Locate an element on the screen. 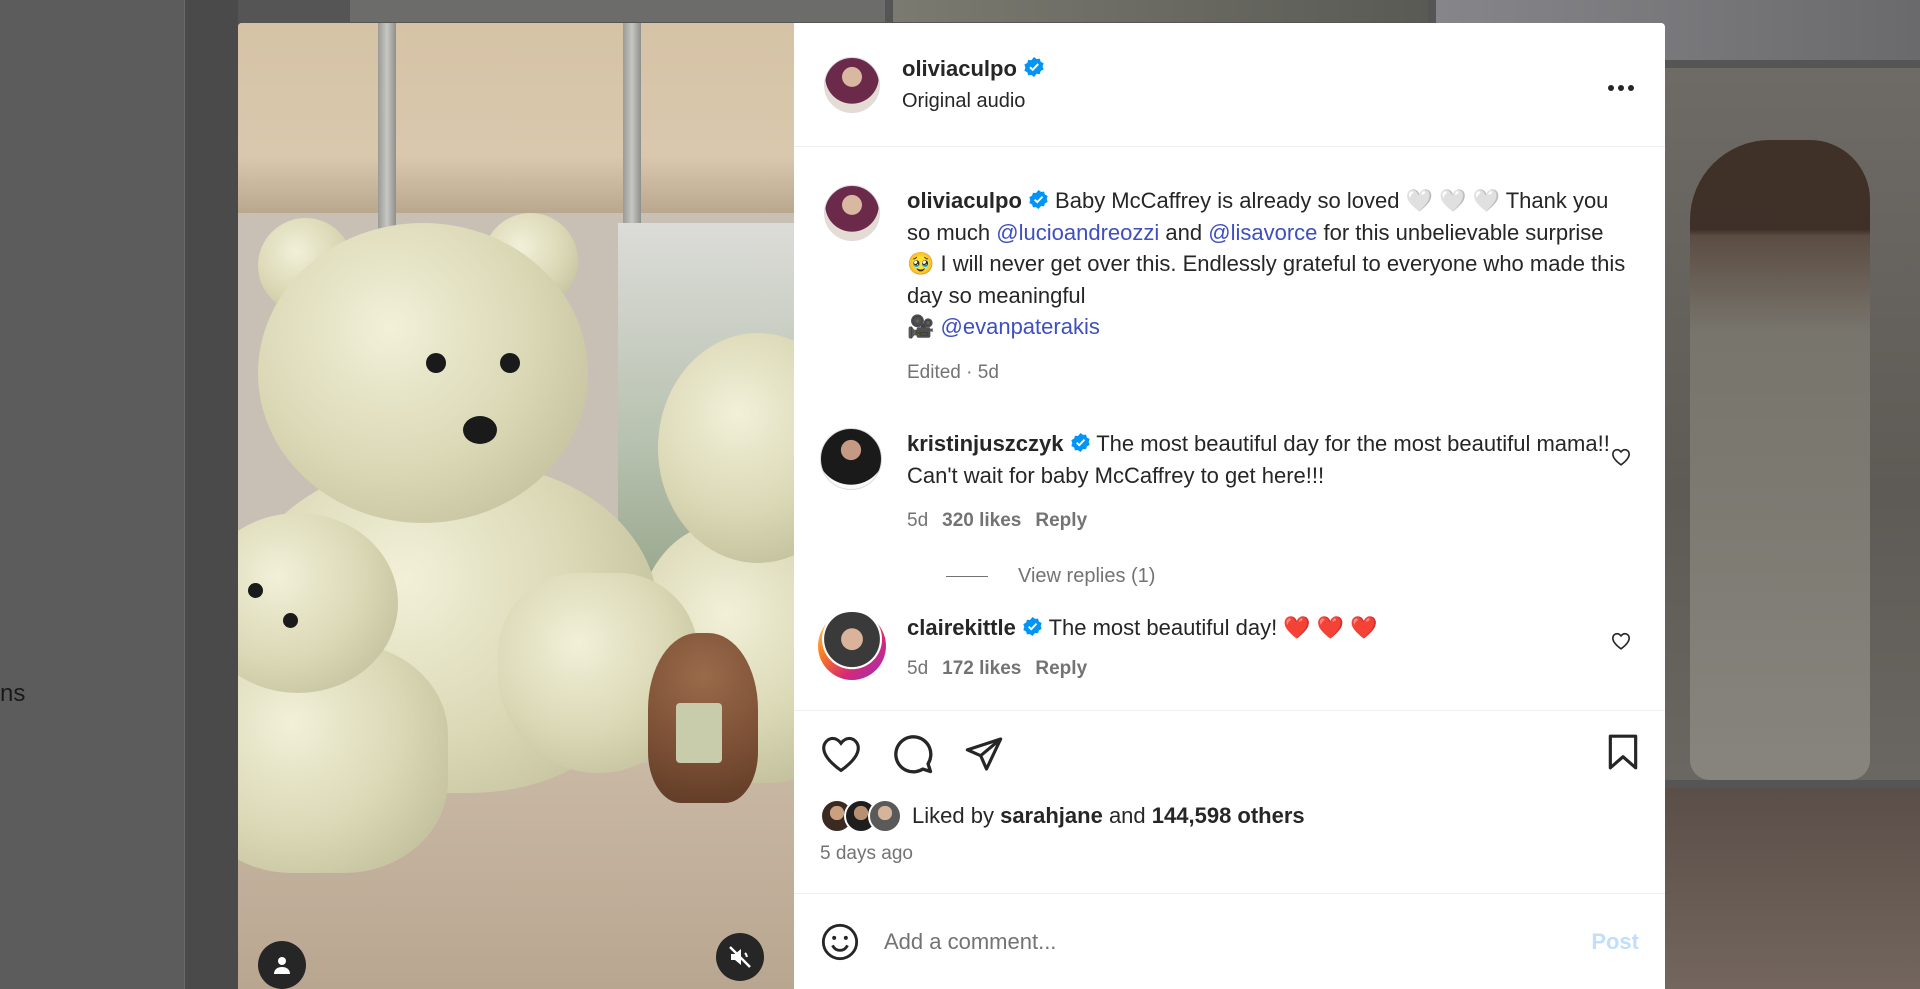  add-comment-bar: Post is located at coordinates (1229, 941).